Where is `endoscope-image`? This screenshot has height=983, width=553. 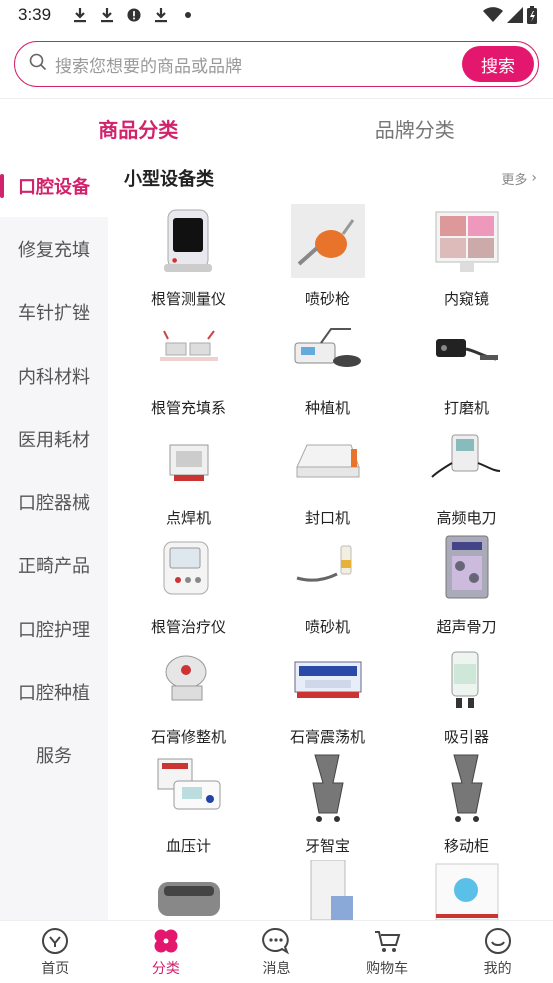 endoscope-image is located at coordinates (467, 241).